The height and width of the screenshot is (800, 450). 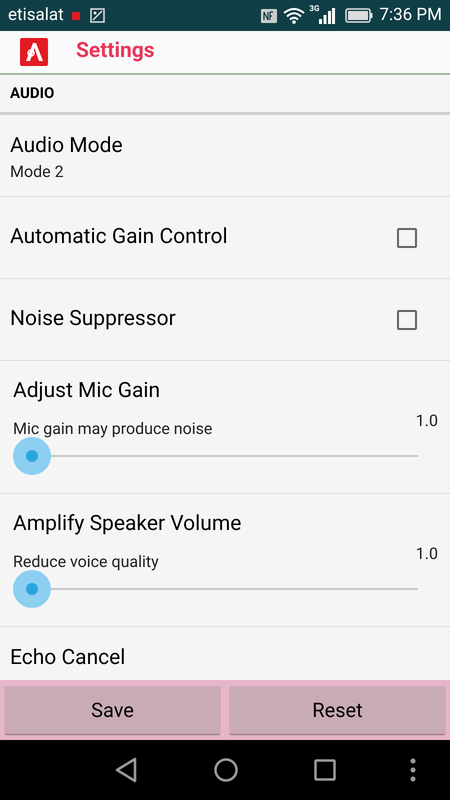 I want to click on preference-title: Adjust Mic Gain, so click(x=86, y=391).